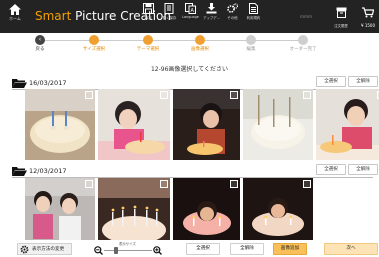 This screenshot has height=257, width=379. What do you see at coordinates (189, 69) in the screenshot?
I see `instruction-text: 12-96画像選択してください` at bounding box center [189, 69].